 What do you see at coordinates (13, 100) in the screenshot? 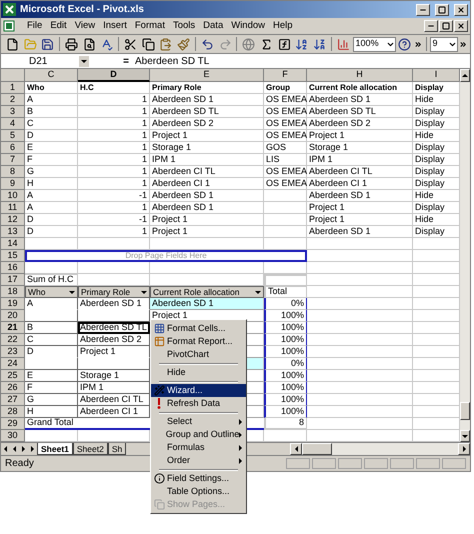
I see `row-header: 2` at bounding box center [13, 100].